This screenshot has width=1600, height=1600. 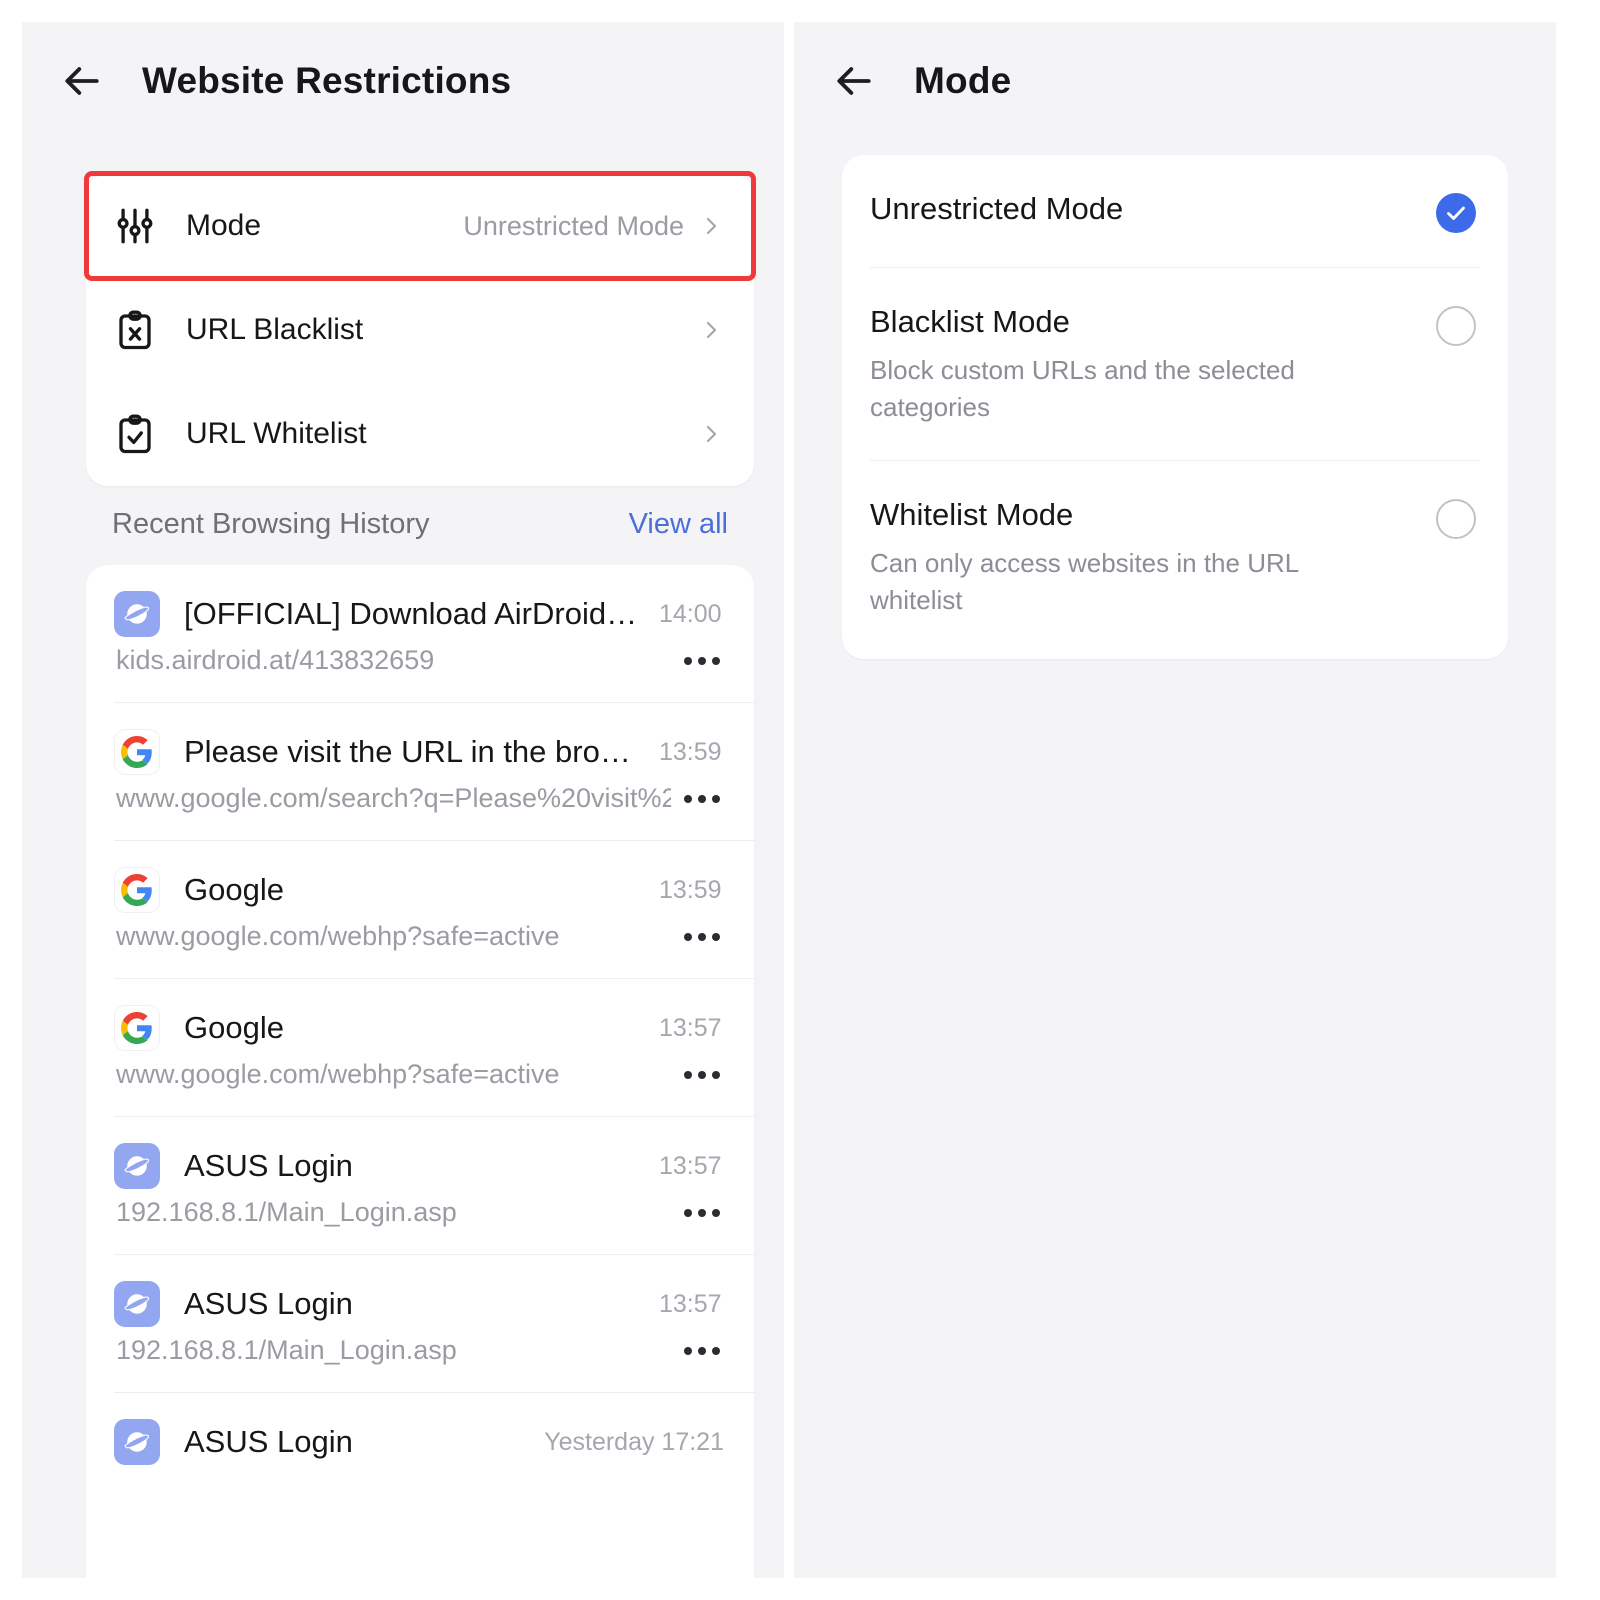 What do you see at coordinates (573, 225) in the screenshot?
I see `settings-row-value: Unrestricted Mode` at bounding box center [573, 225].